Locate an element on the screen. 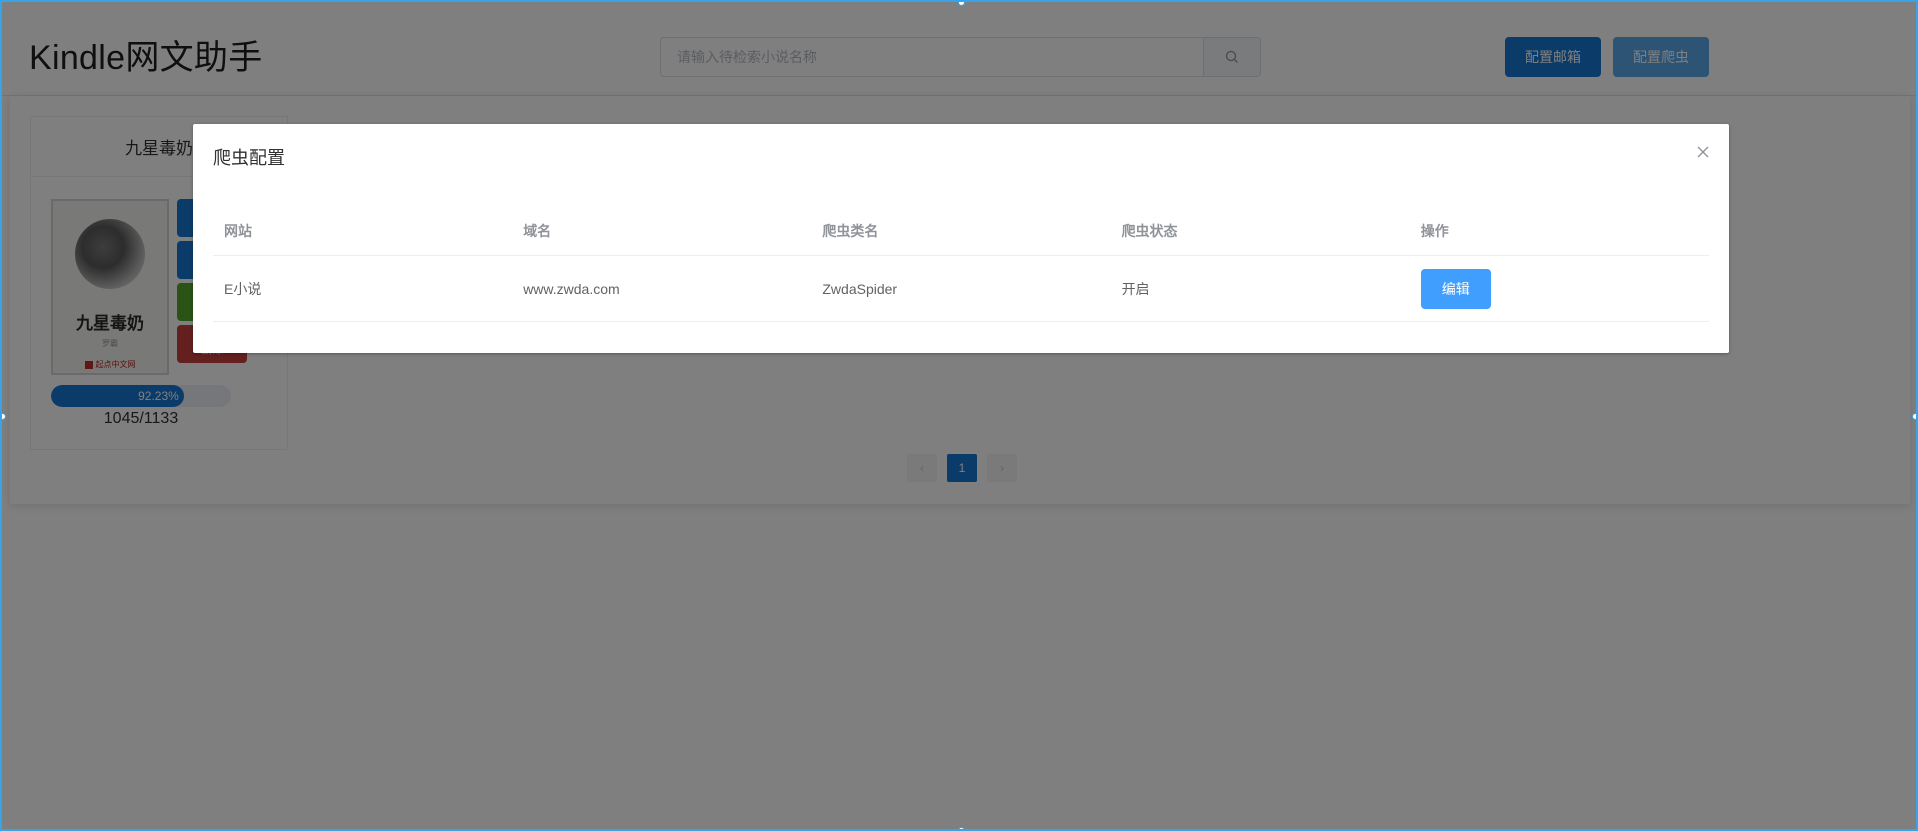  column-header-action: 操作 is located at coordinates (1434, 230).